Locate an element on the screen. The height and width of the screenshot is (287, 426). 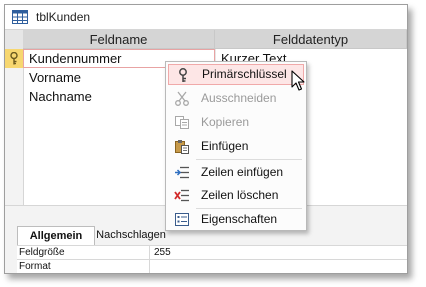
property-label: Feldgröße is located at coordinates (42, 252).